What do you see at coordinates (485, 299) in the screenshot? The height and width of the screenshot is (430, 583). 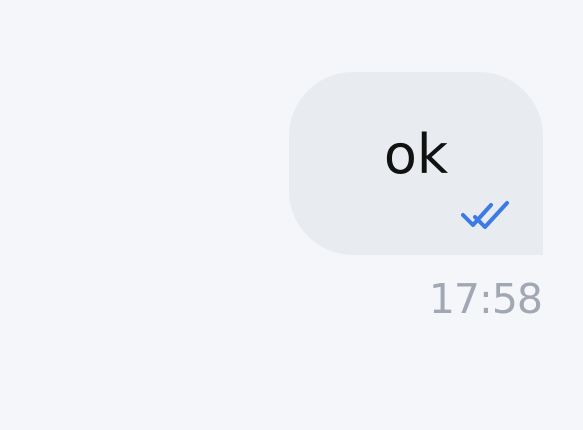 I see `message-timestamp: 17:58` at bounding box center [485, 299].